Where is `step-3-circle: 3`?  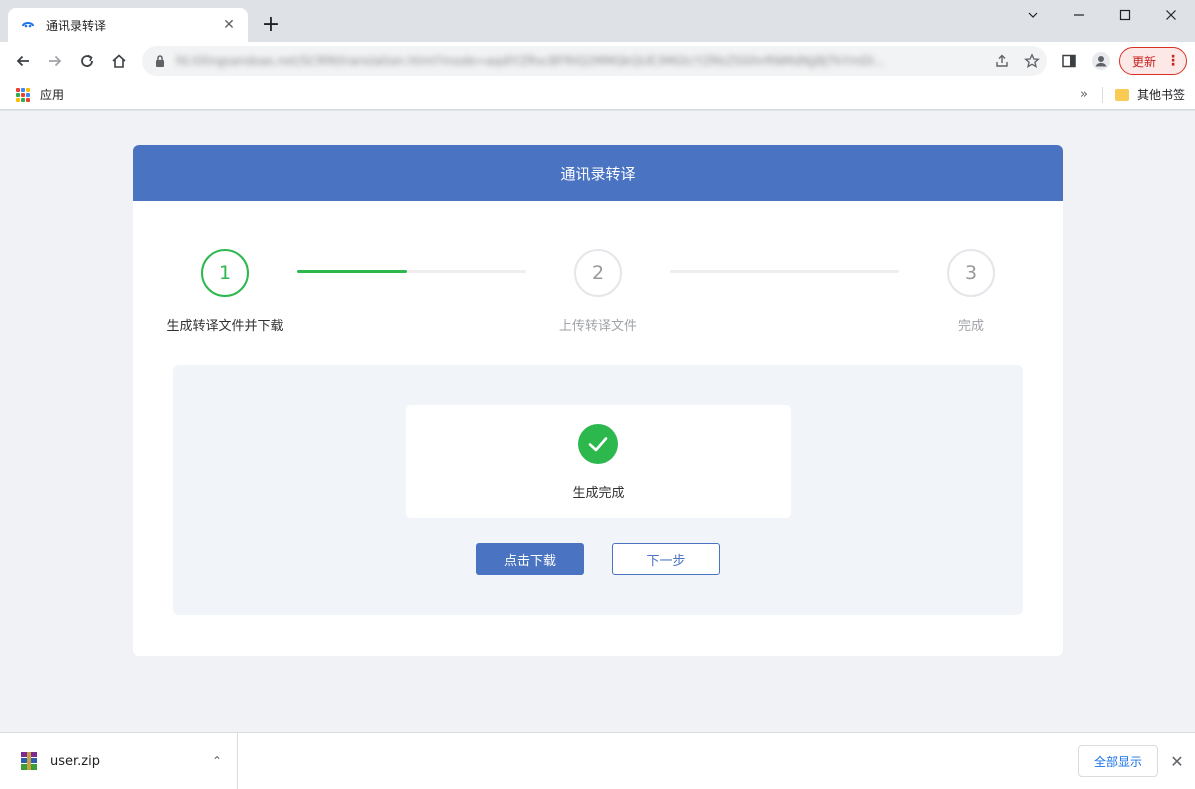
step-3-circle: 3 is located at coordinates (971, 273).